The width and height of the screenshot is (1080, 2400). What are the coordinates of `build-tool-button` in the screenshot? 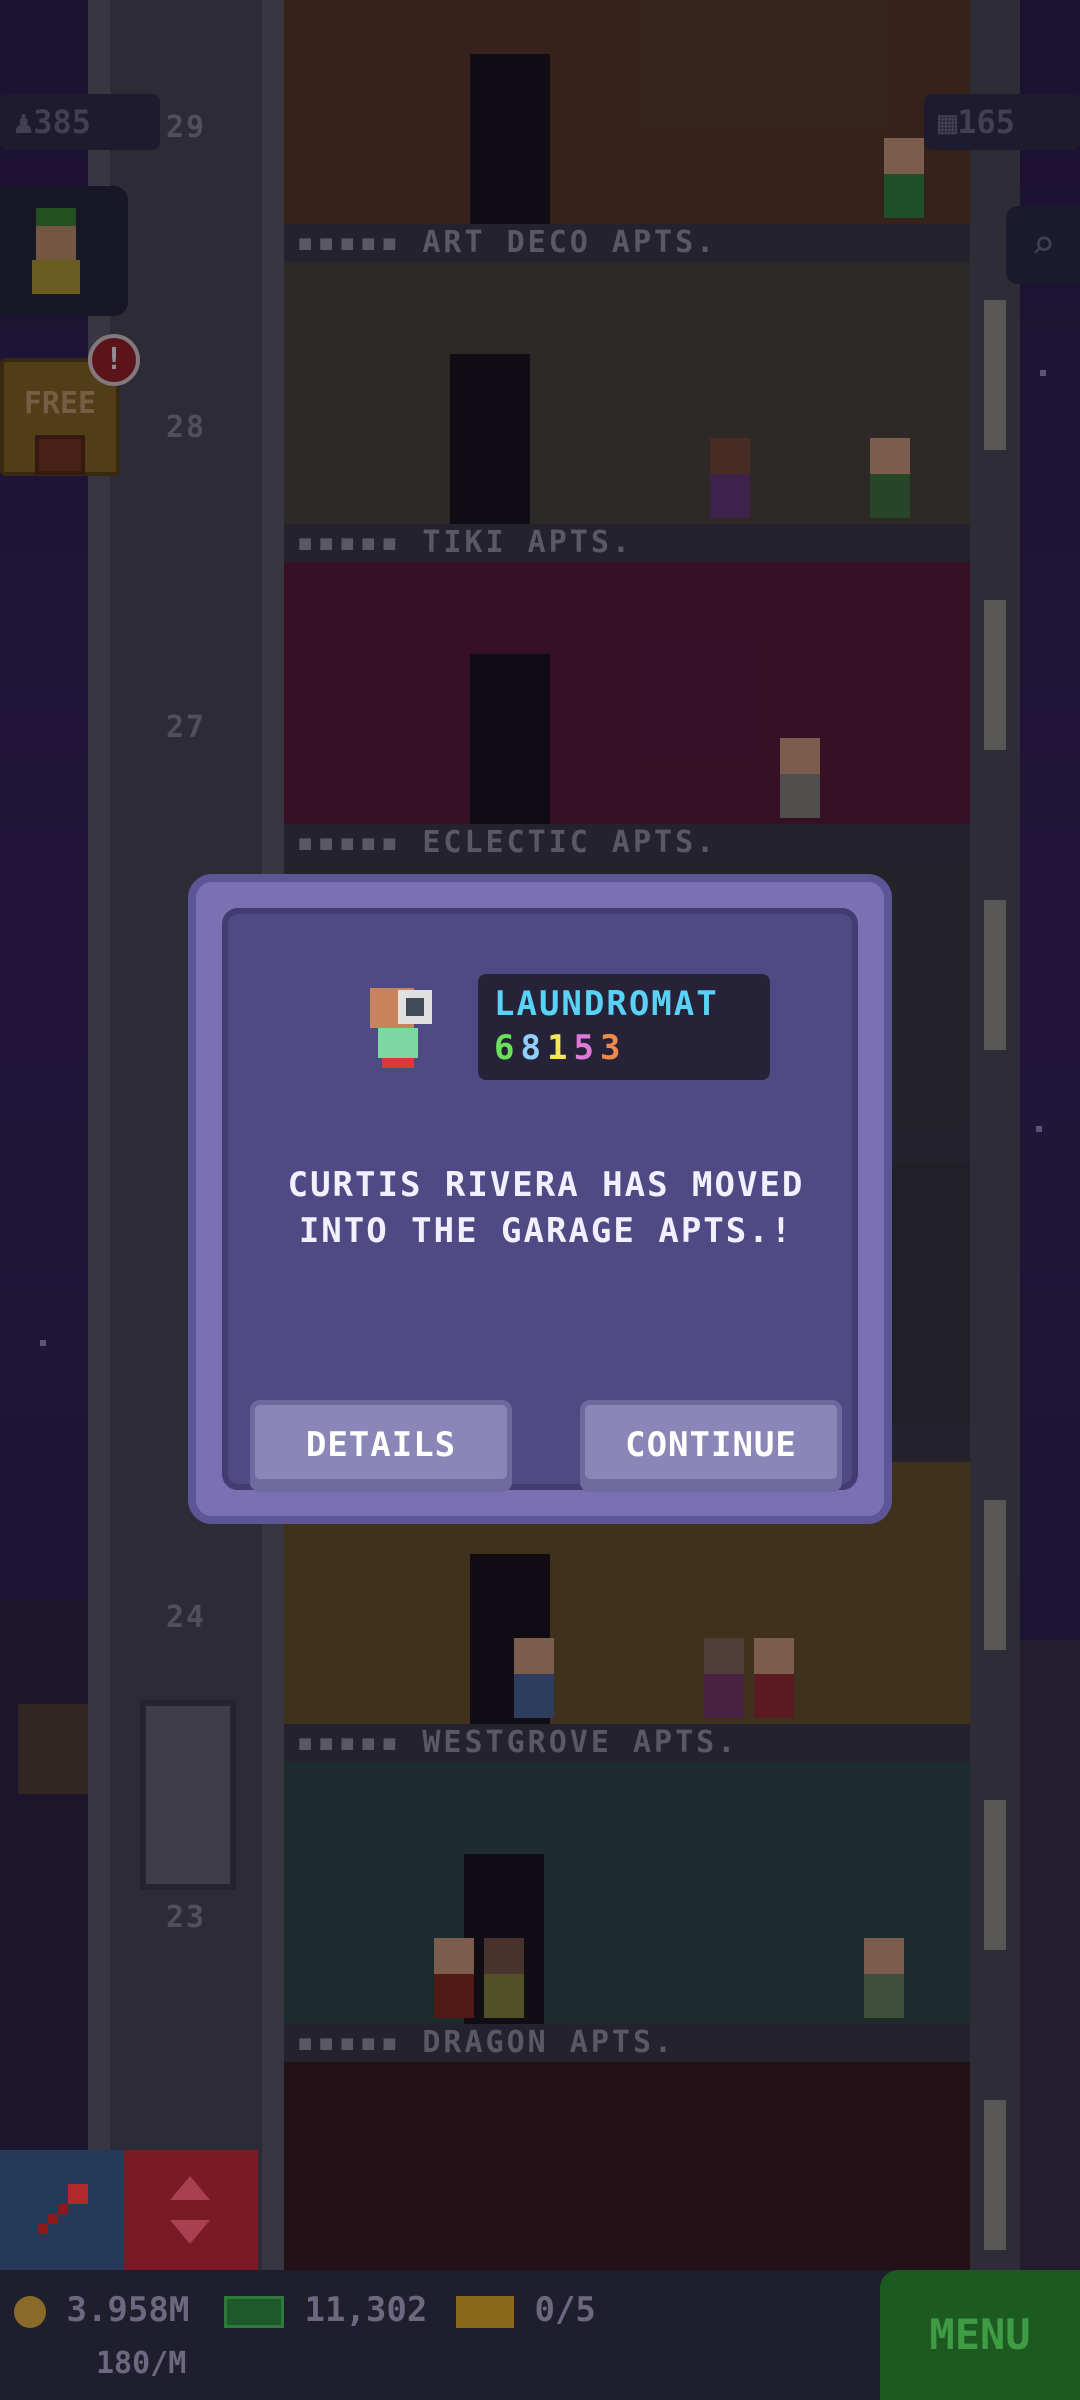 It's located at (62, 2210).